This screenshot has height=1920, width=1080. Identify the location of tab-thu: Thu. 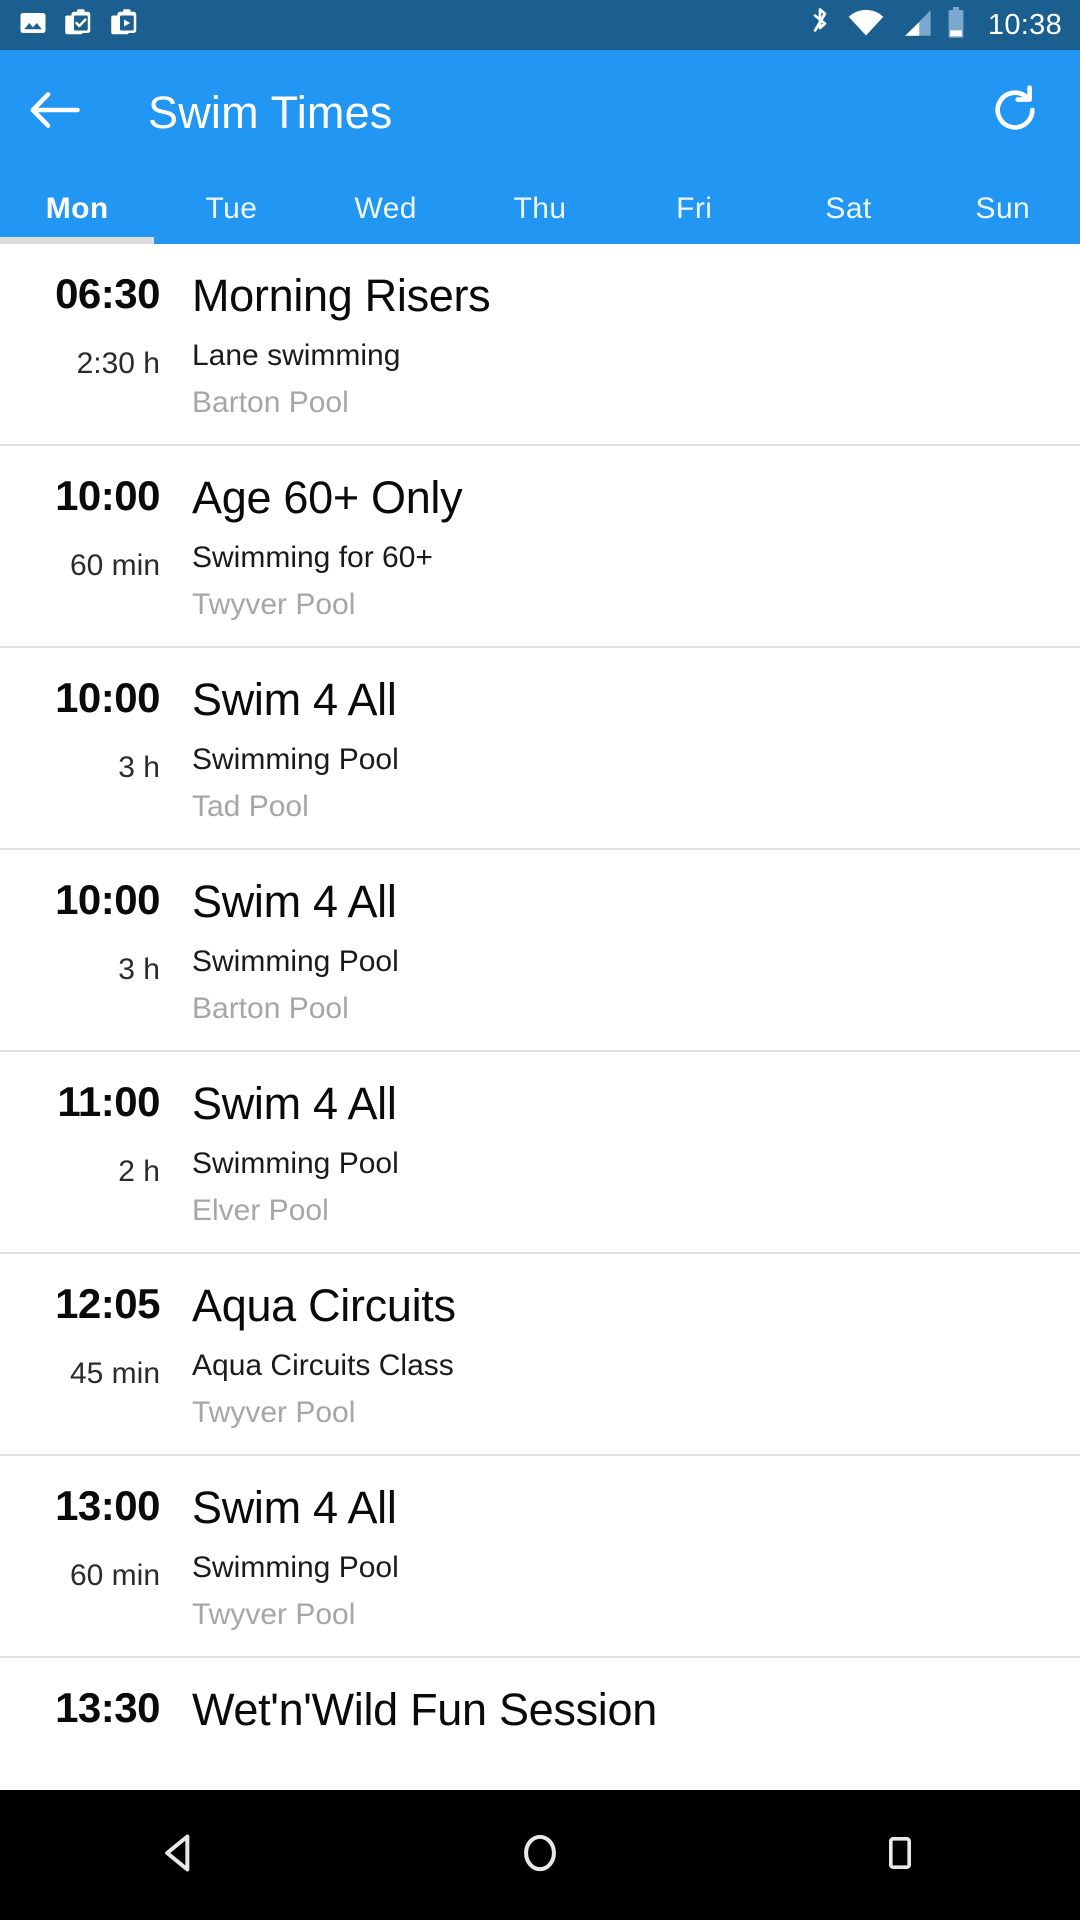
(540, 209).